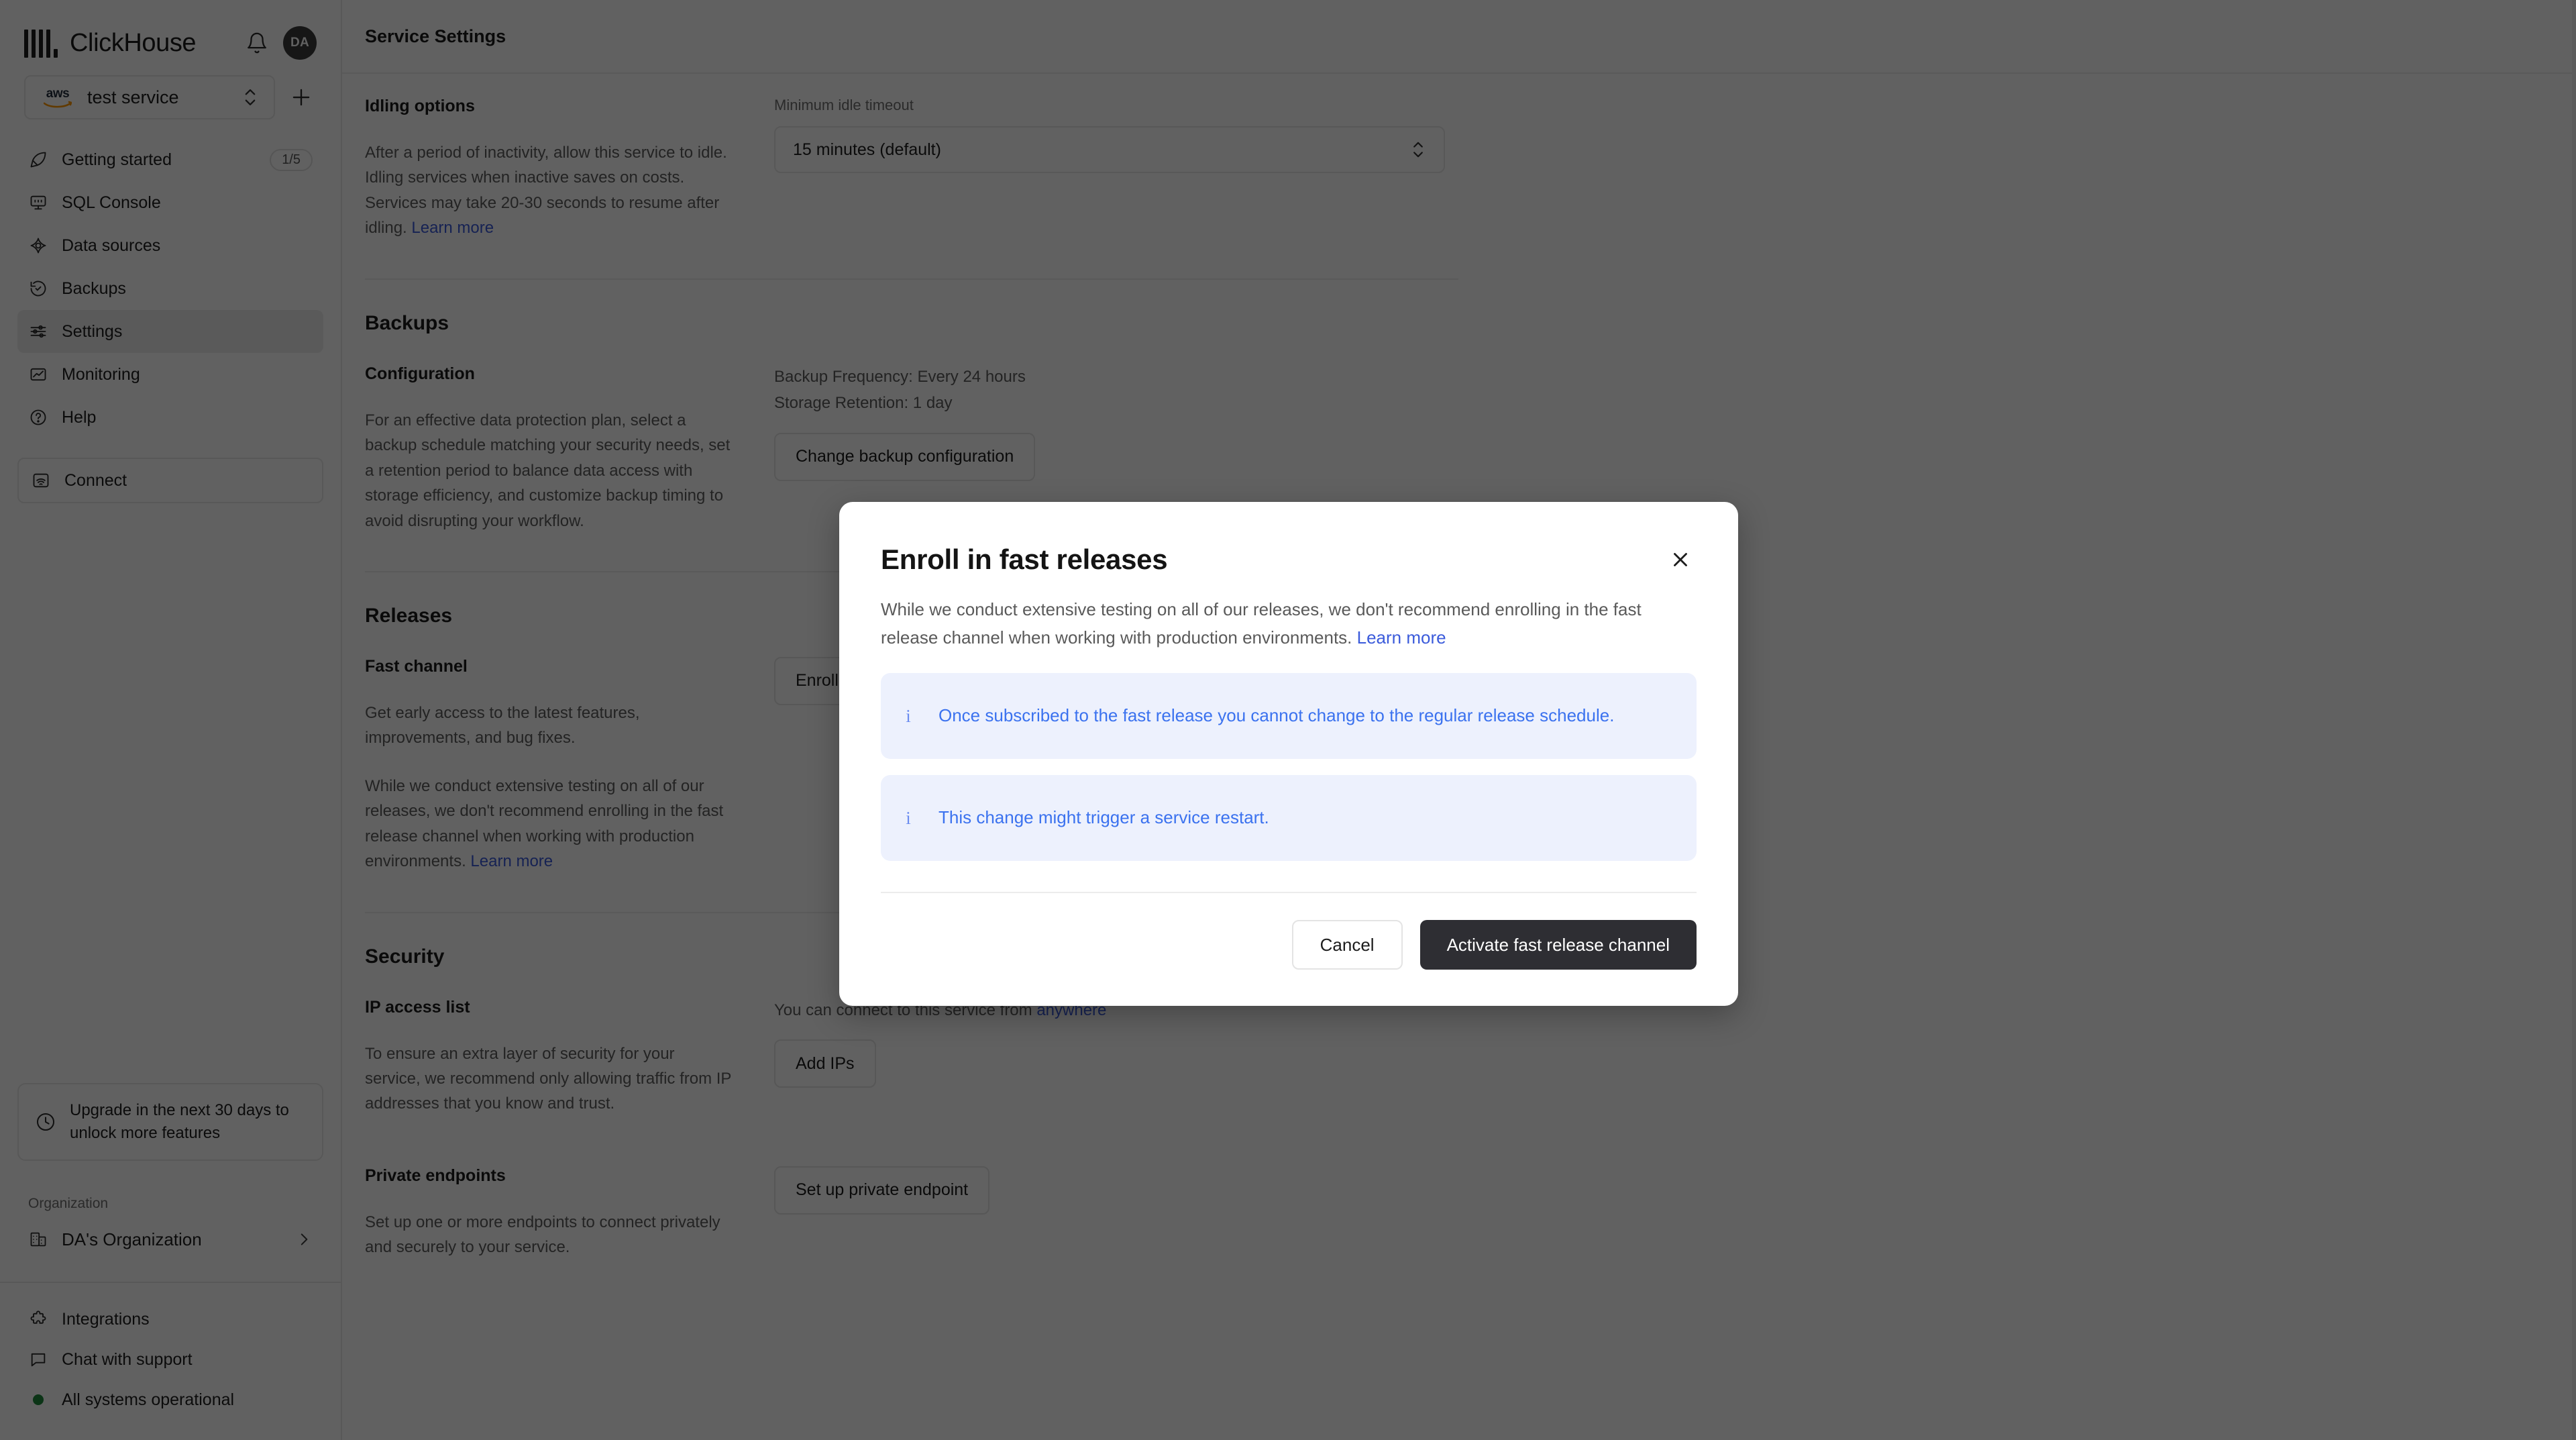  Describe the element at coordinates (1289, 560) in the screenshot. I see `modal-header: Enroll in fast releases` at that location.